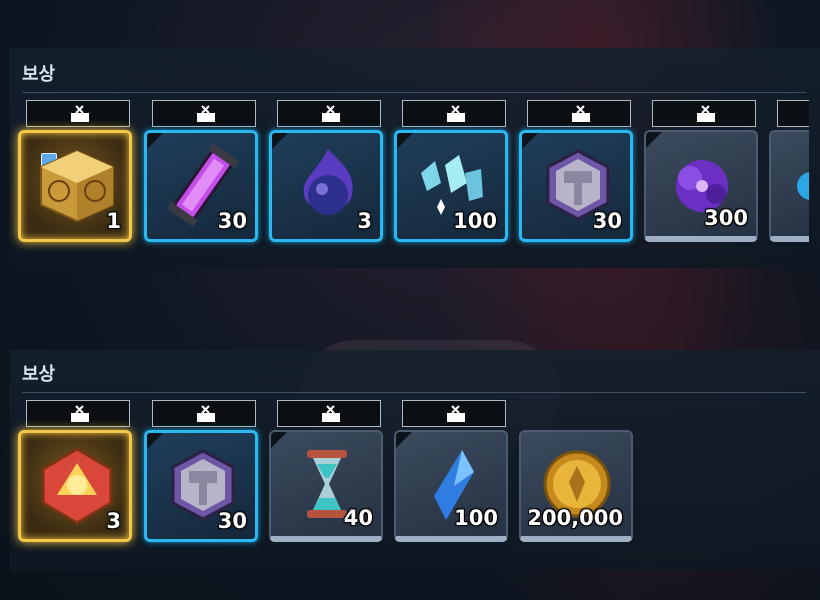 The image size is (820, 600). I want to click on item-quantity: 1, so click(113, 221).